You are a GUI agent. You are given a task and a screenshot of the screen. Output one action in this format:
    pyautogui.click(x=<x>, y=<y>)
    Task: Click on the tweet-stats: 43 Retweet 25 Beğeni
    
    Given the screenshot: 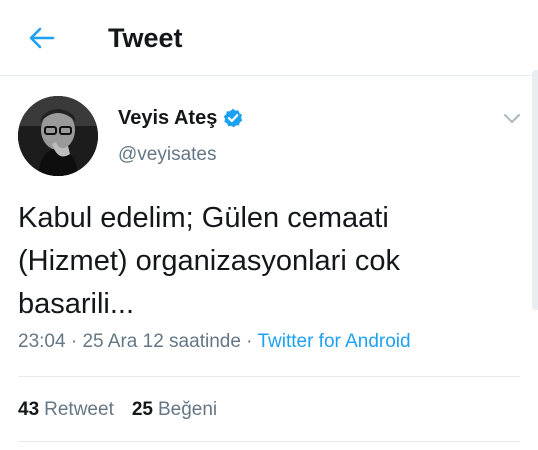 What is the action you would take?
    pyautogui.click(x=117, y=410)
    